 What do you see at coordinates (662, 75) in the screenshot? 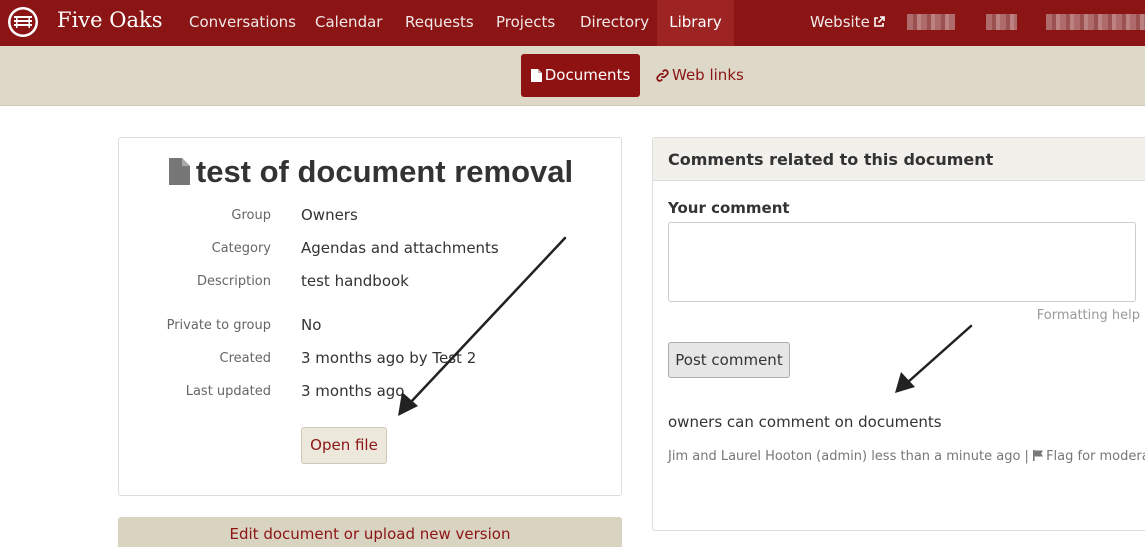
I see `link-icon` at bounding box center [662, 75].